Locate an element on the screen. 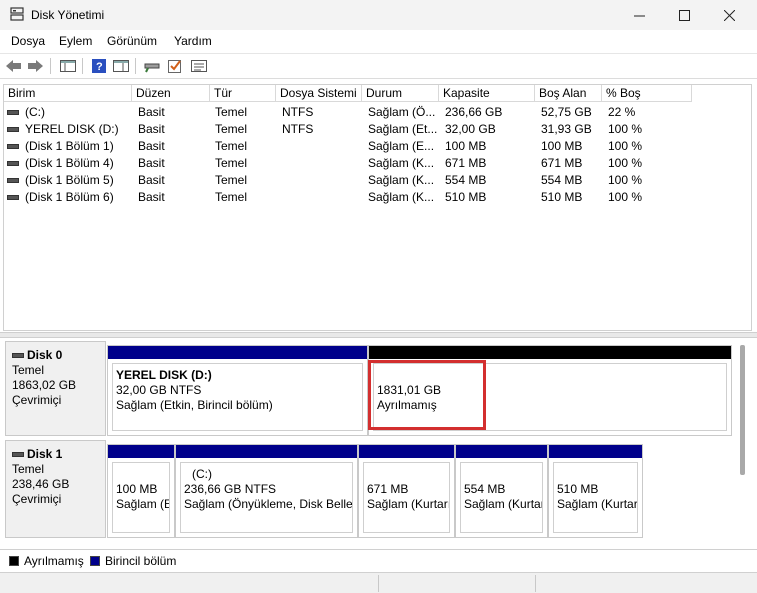 Image resolution: width=757 pixels, height=593 pixels. properties-icon is located at coordinates (199, 66).